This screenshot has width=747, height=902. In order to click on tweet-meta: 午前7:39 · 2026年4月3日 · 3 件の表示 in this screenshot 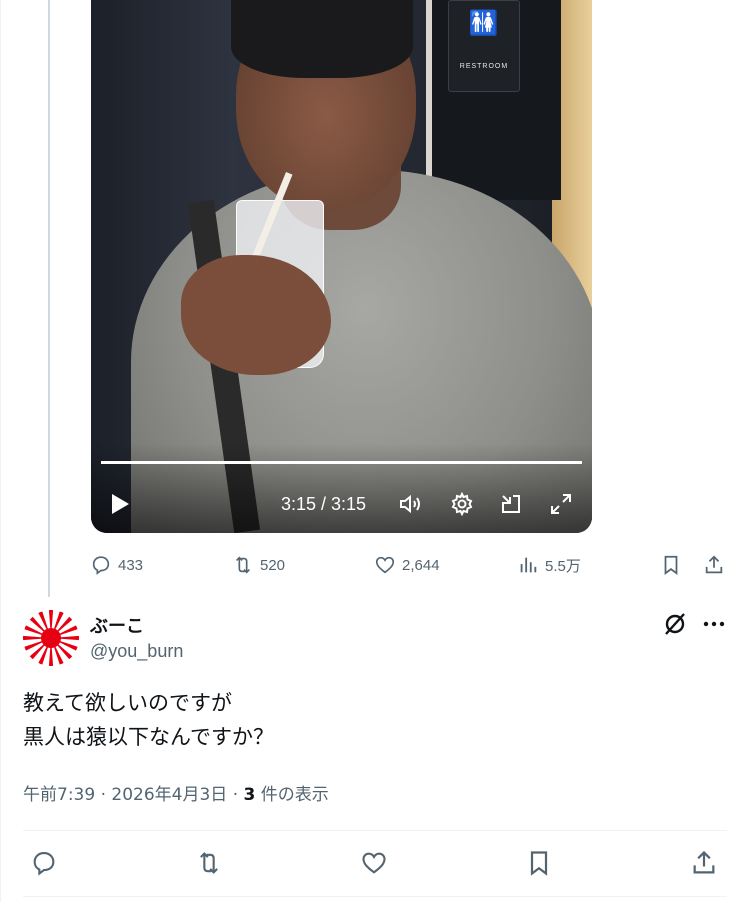, I will do `click(176, 792)`.